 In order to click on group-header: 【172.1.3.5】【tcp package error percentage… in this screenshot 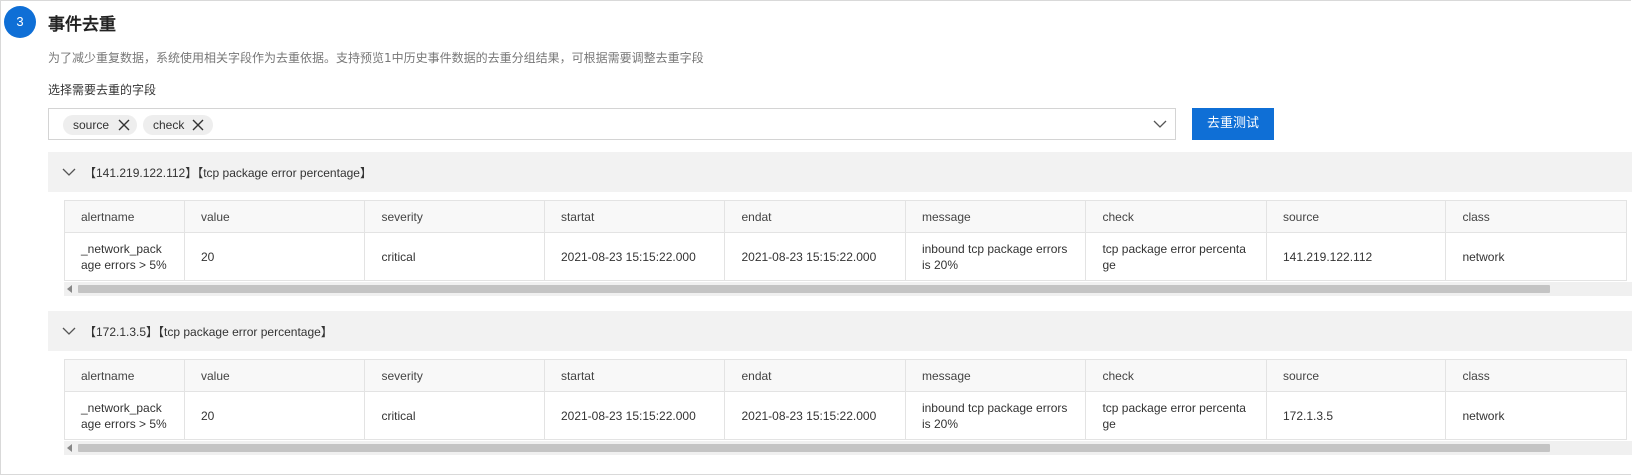, I will do `click(840, 331)`.